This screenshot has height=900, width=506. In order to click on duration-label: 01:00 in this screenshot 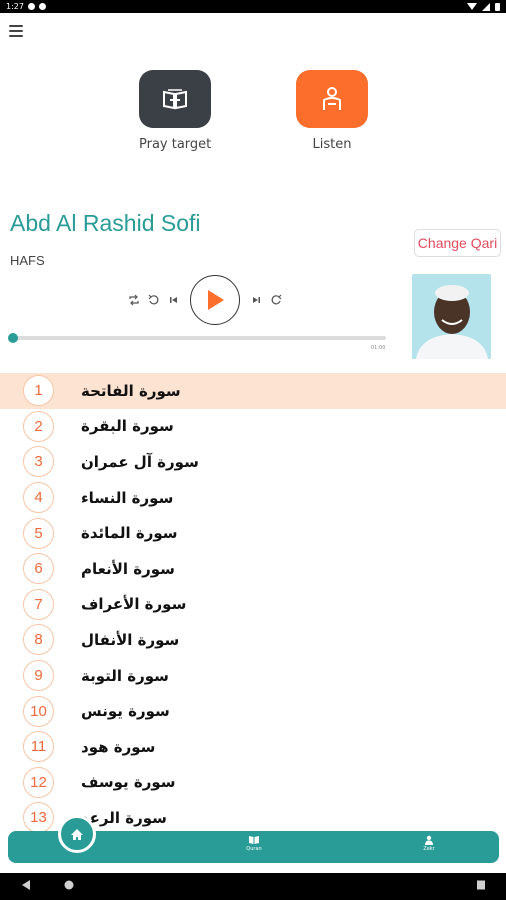, I will do `click(378, 348)`.